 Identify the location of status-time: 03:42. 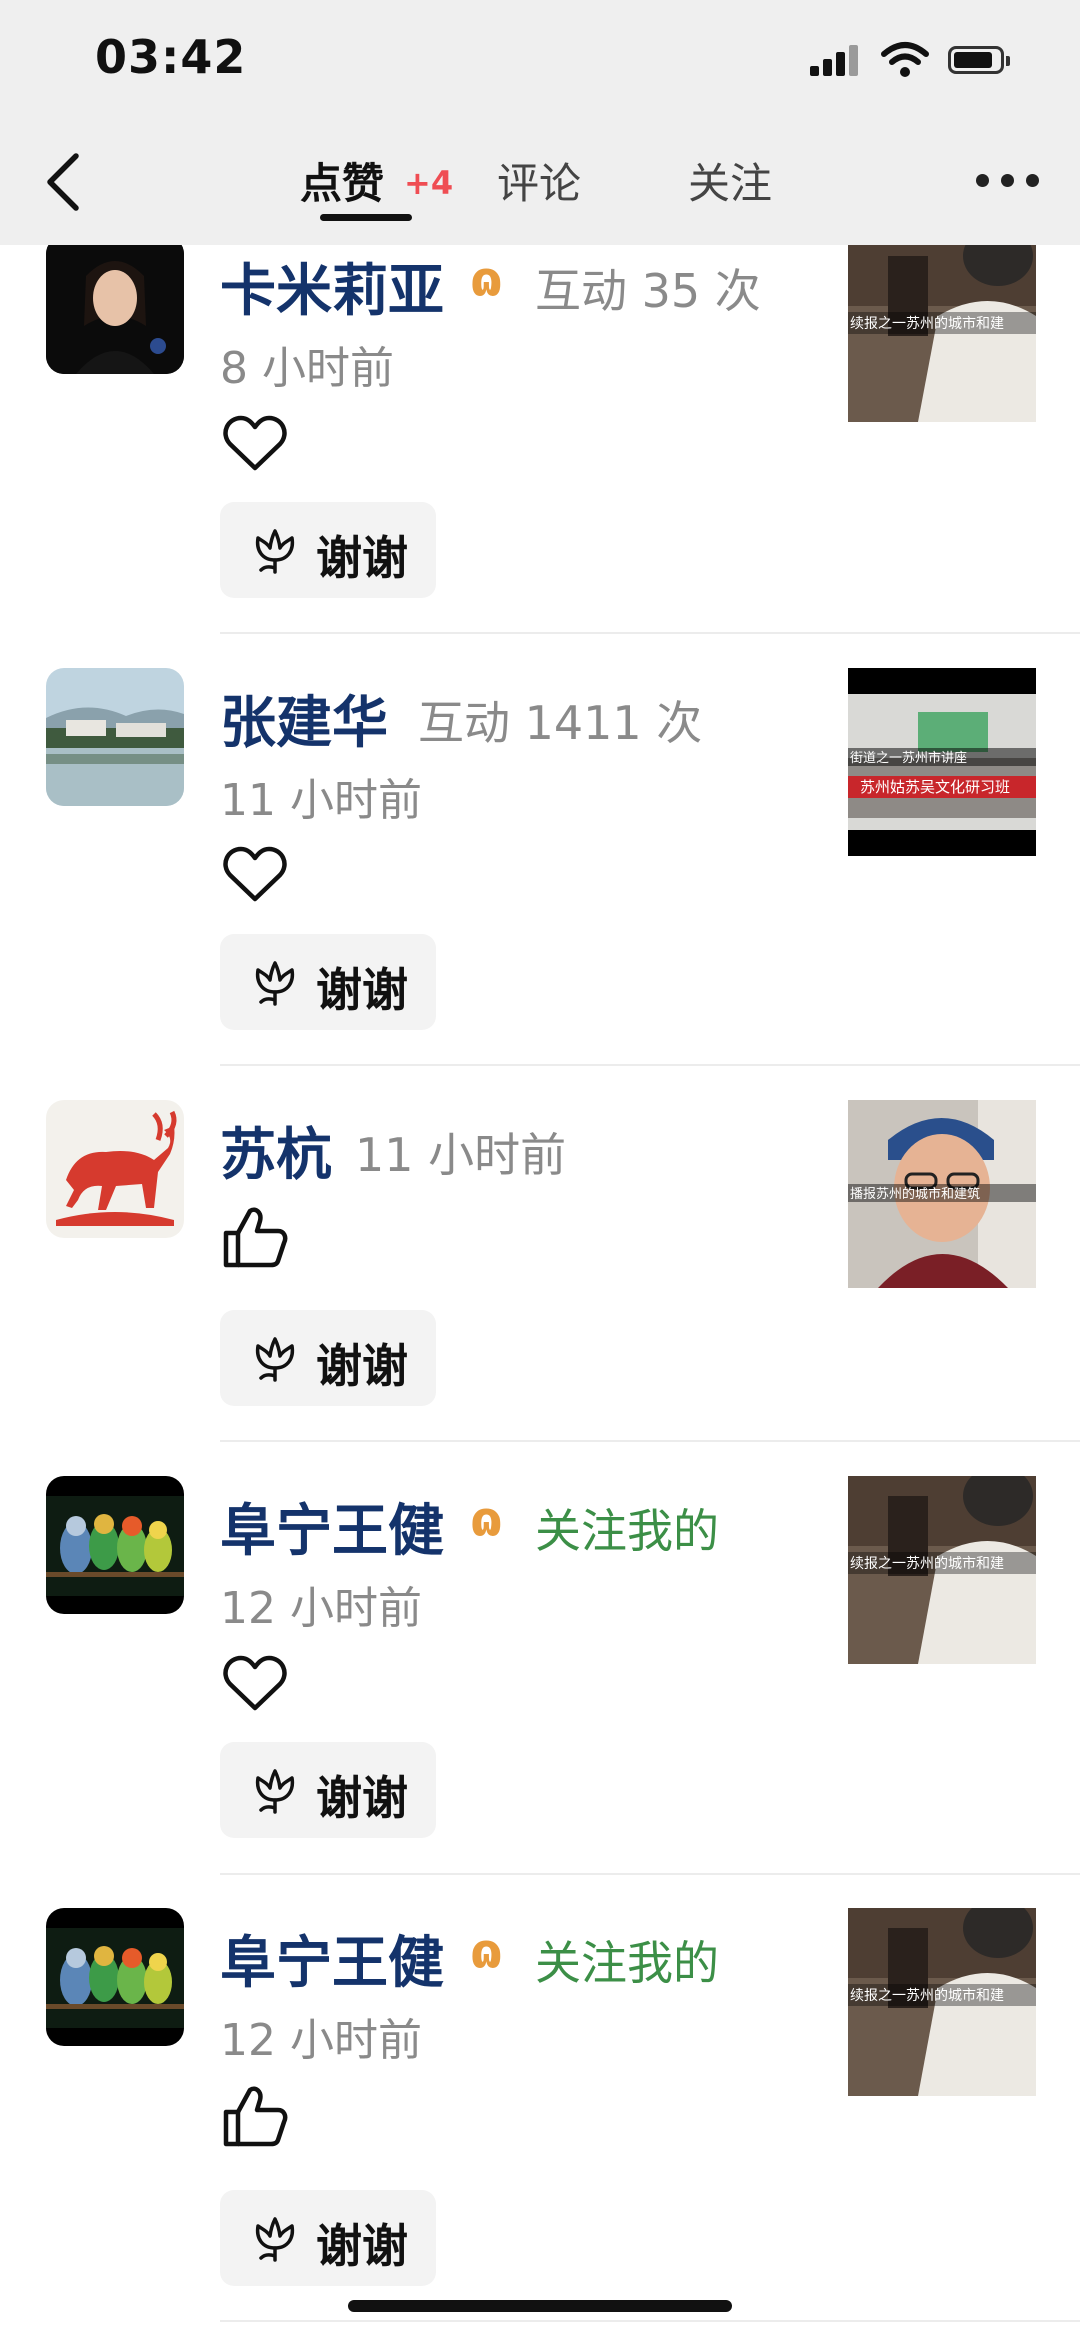
(171, 57).